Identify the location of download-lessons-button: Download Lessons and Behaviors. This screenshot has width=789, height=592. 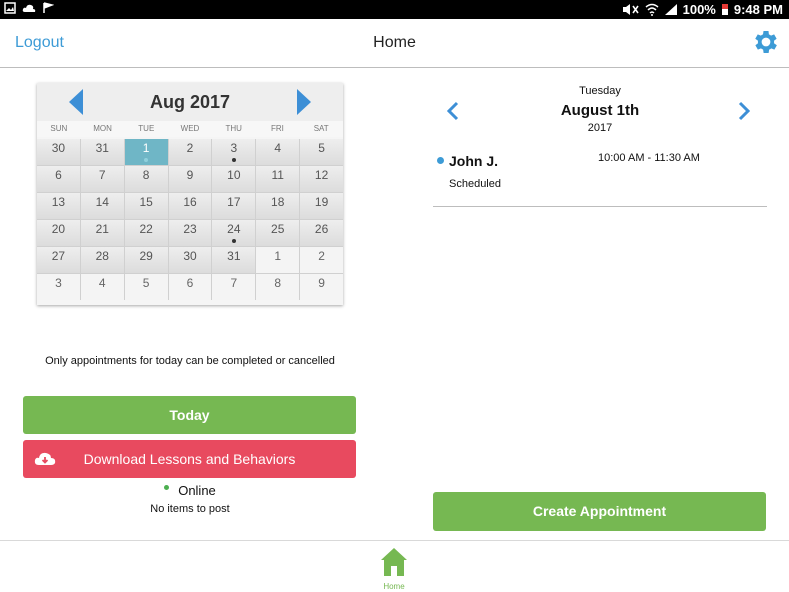
(189, 459).